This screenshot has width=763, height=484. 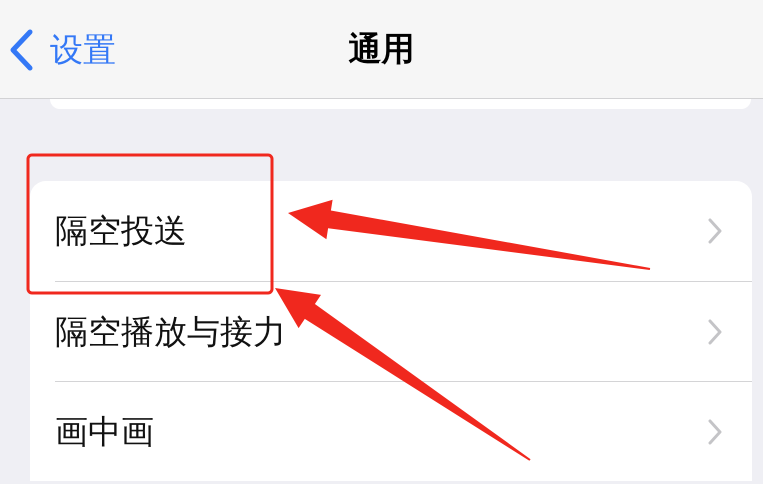 What do you see at coordinates (21, 50) in the screenshot?
I see `back-chevron-icon` at bounding box center [21, 50].